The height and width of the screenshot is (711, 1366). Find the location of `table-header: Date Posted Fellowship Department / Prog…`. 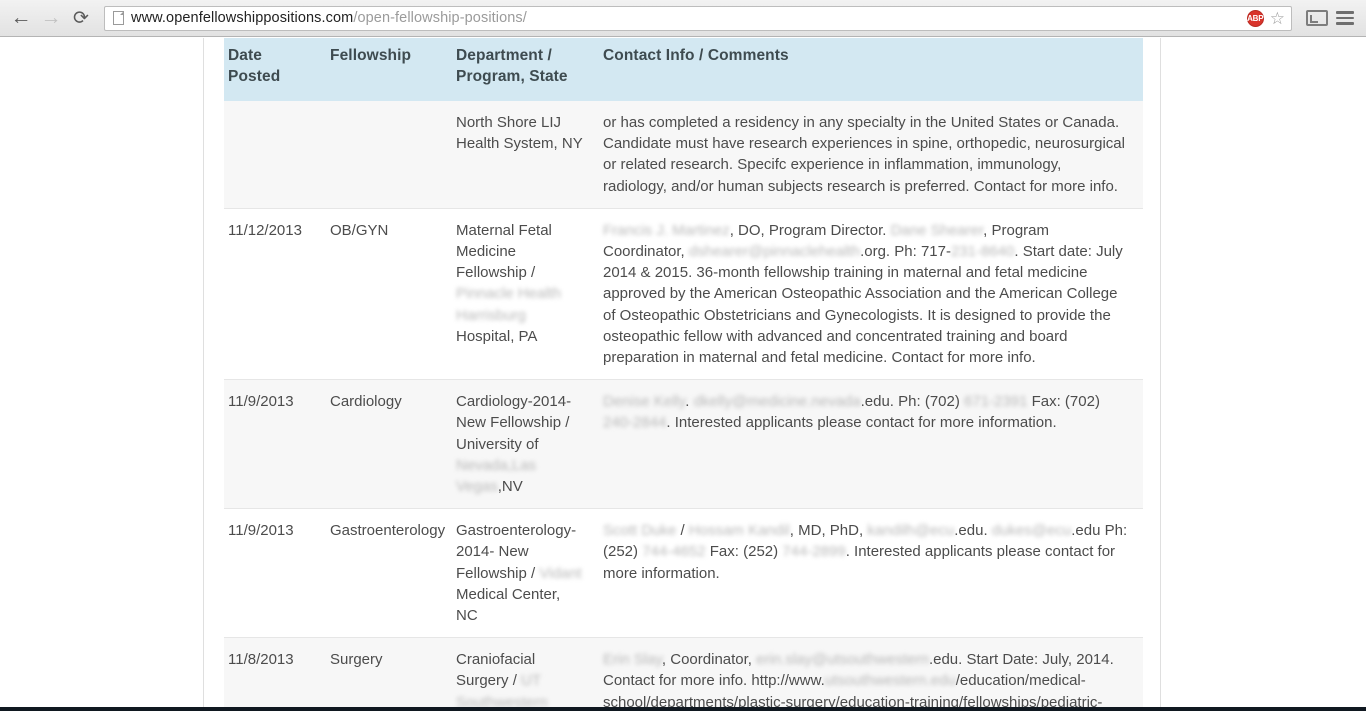

table-header: Date Posted Fellowship Department / Prog… is located at coordinates (683, 69).